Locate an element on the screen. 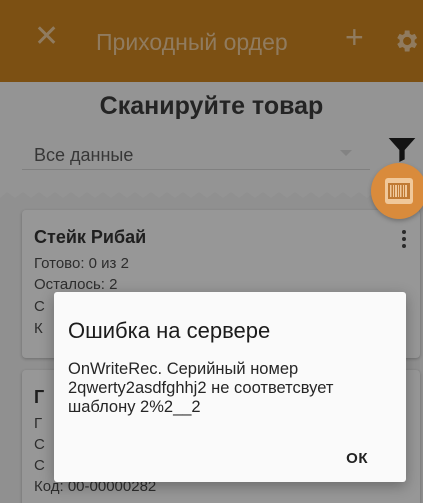 The image size is (423, 503). scan-barcode-button is located at coordinates (397, 191).